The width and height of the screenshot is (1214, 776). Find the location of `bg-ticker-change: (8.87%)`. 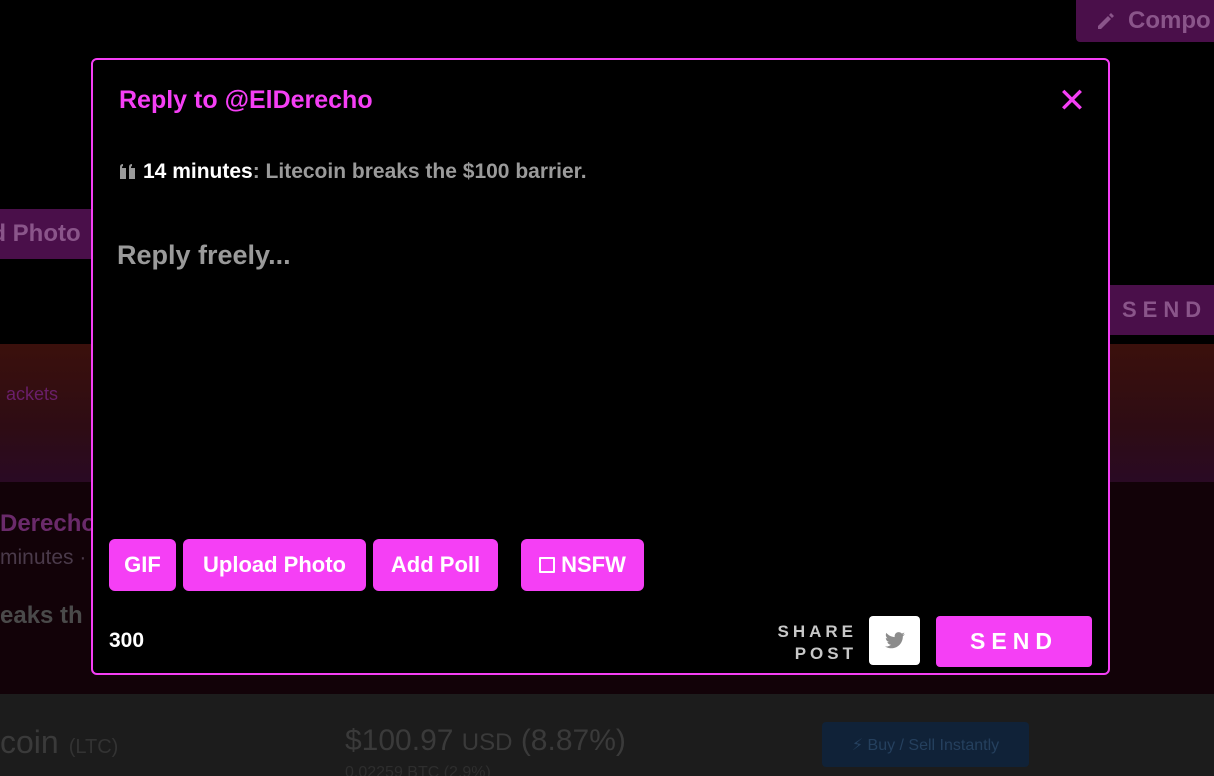

bg-ticker-change: (8.87%) is located at coordinates (573, 740).